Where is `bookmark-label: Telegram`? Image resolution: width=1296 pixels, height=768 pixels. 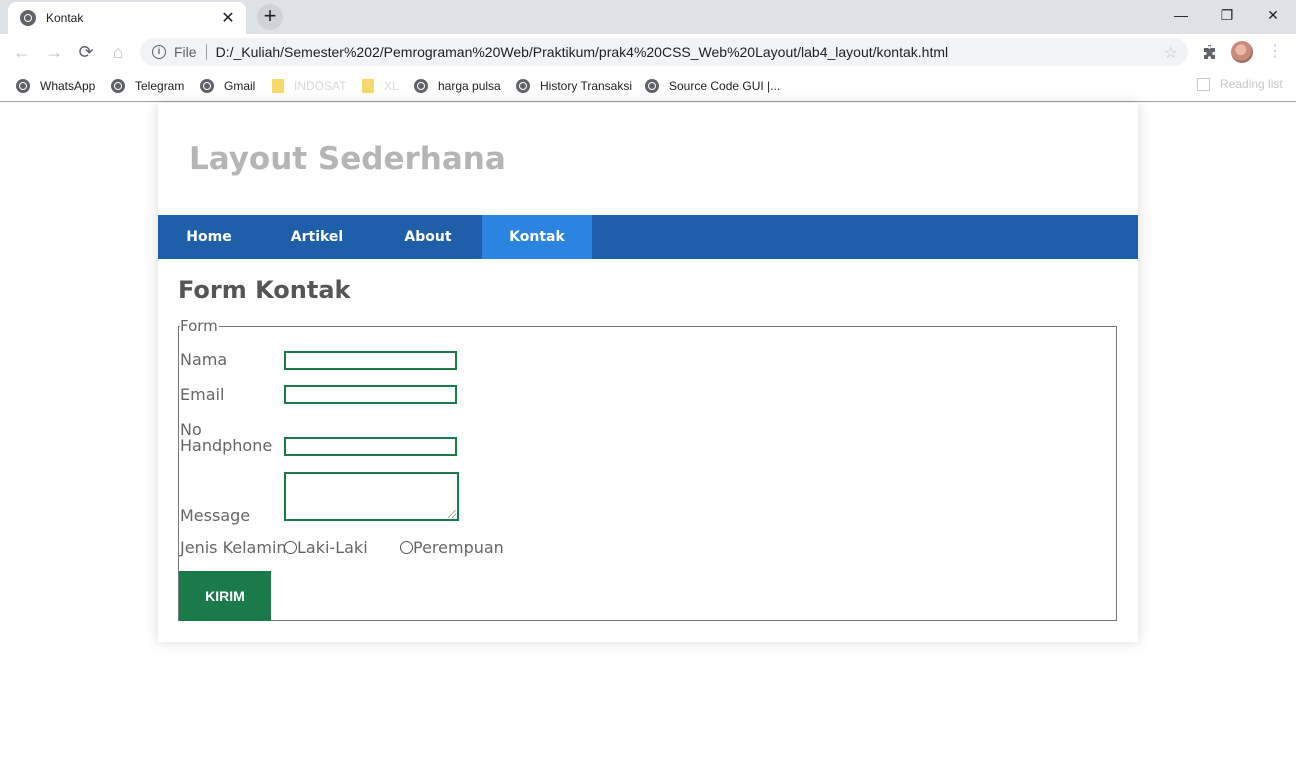 bookmark-label: Telegram is located at coordinates (160, 86).